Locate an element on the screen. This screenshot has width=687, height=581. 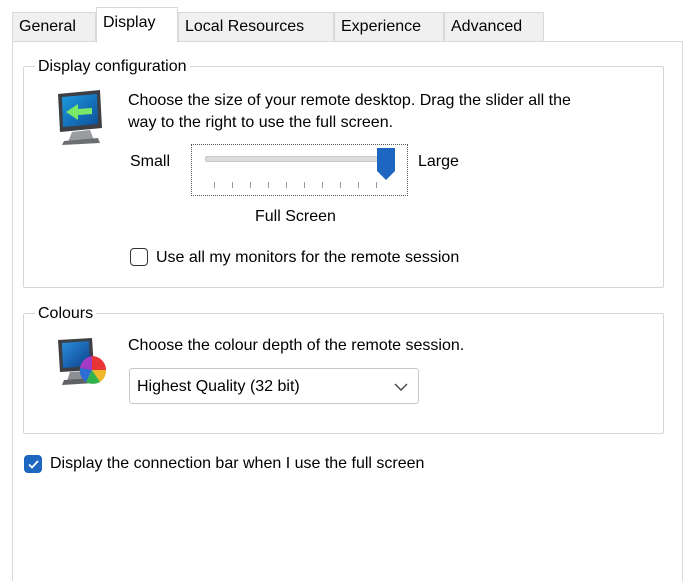
tab-display: Display is located at coordinates (137, 25).